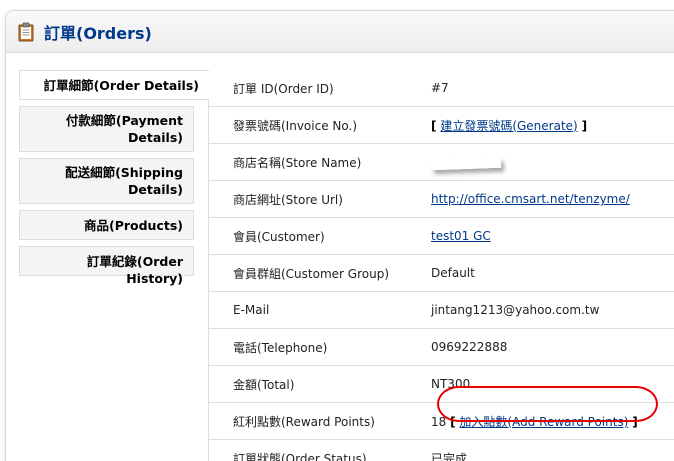  What do you see at coordinates (106, 225) in the screenshot?
I see `tab-products: 商品(Products)` at bounding box center [106, 225].